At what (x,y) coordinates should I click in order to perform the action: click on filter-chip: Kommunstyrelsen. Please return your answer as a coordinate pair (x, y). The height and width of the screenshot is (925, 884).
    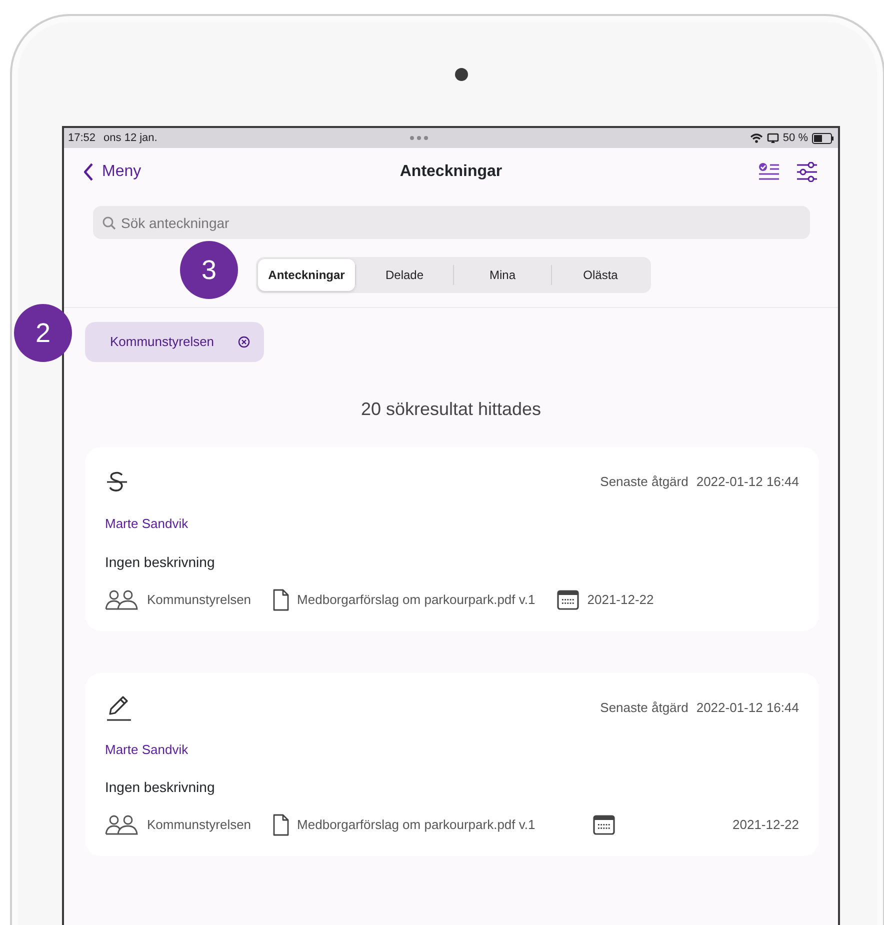
    Looking at the image, I should click on (174, 342).